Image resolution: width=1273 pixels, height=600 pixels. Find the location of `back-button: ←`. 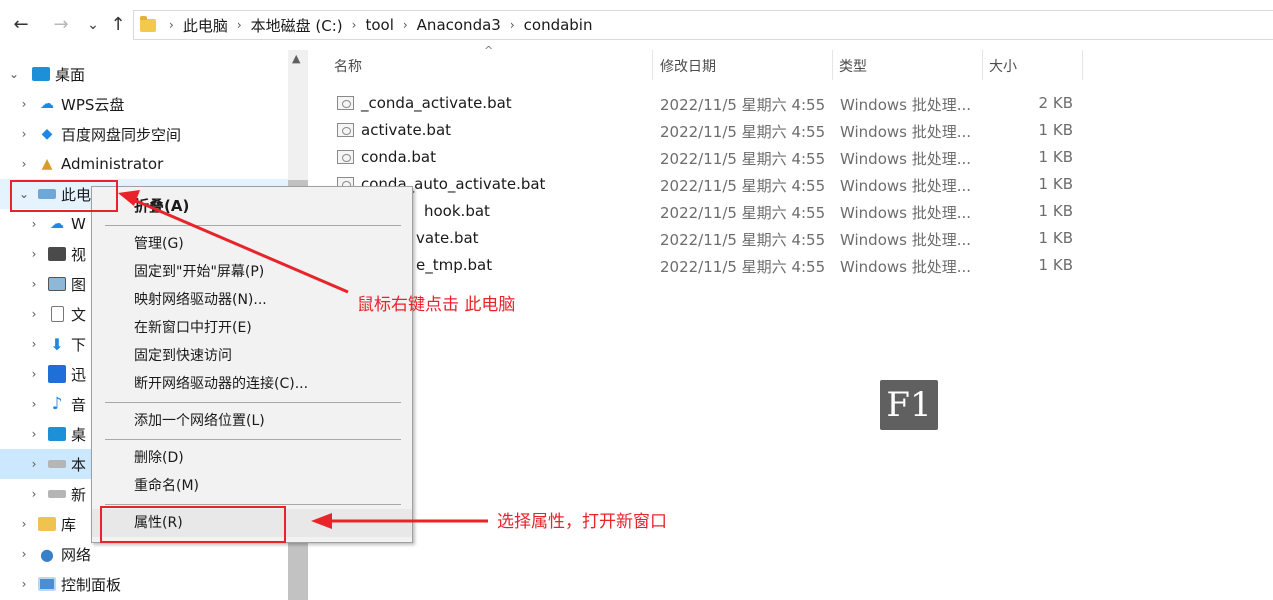

back-button: ← is located at coordinates (21, 25).